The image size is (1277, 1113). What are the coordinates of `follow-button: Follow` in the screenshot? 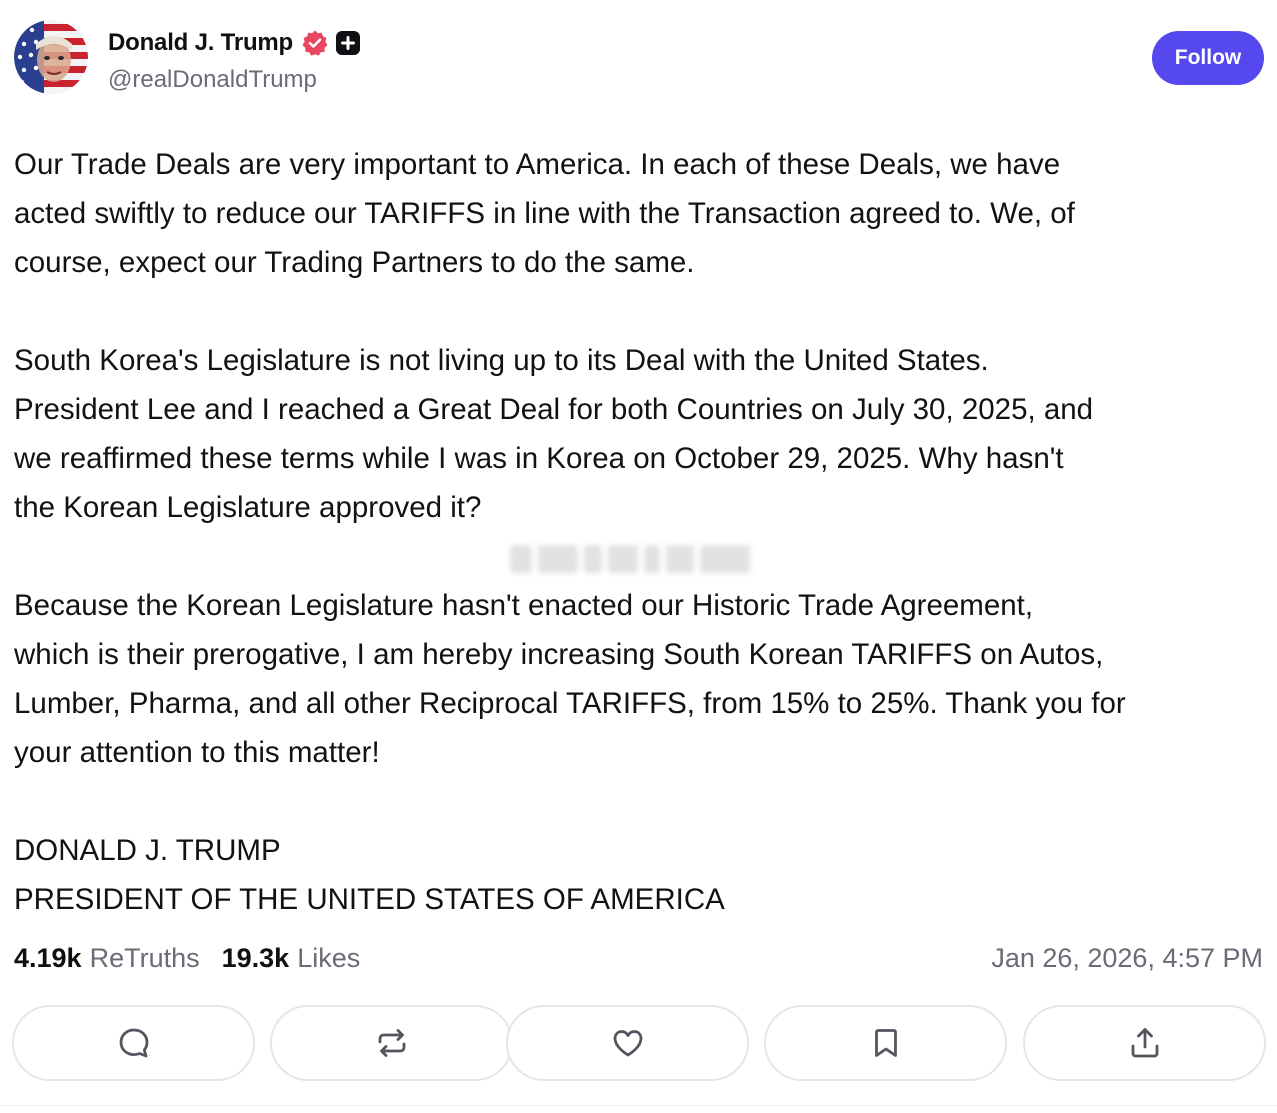 It's located at (1208, 58).